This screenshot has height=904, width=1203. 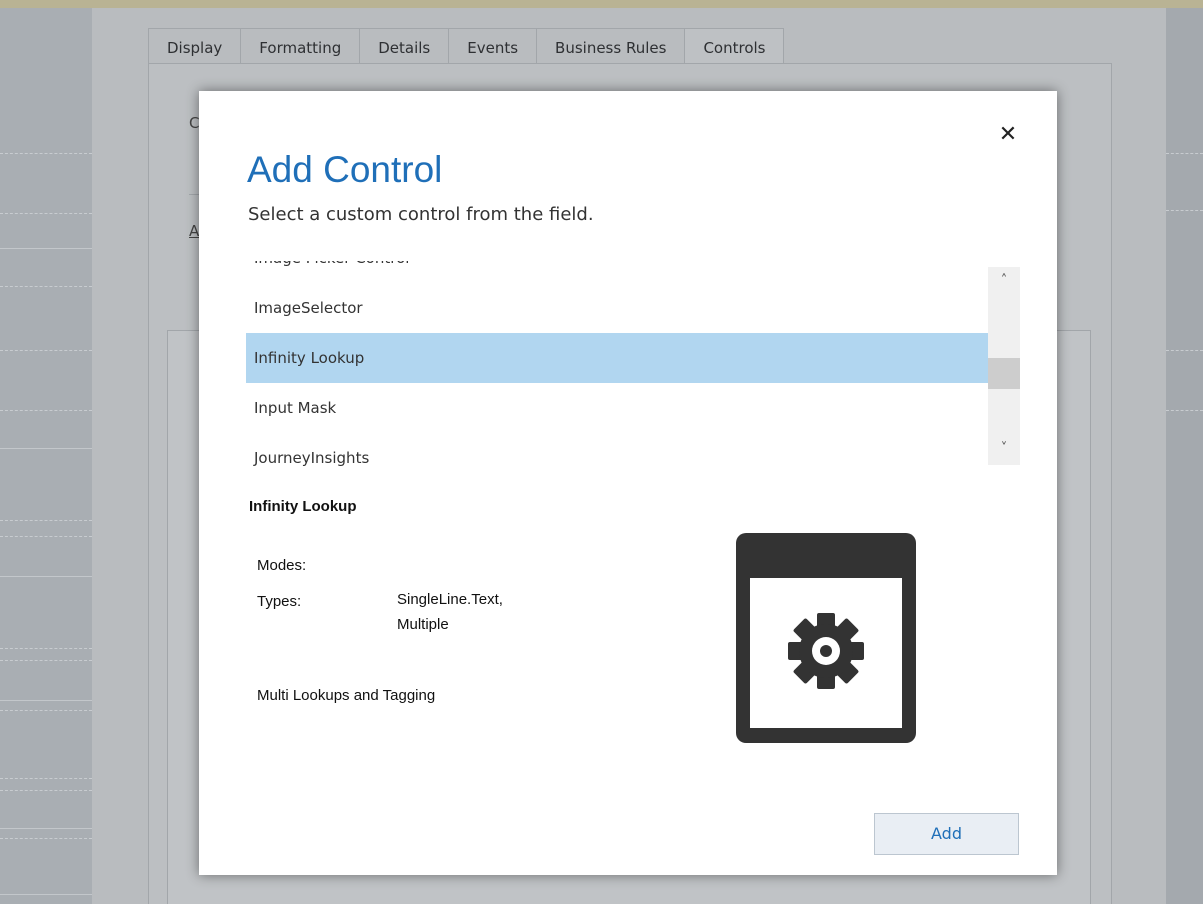 I want to click on scroll-thumb, so click(x=1004, y=373).